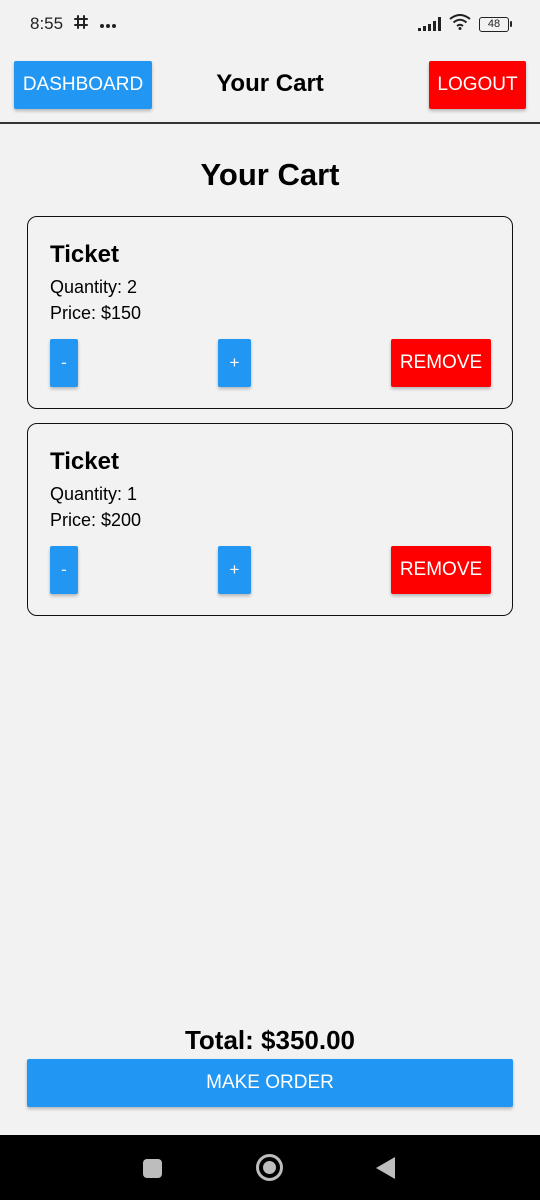 This screenshot has height=1200, width=540. I want to click on system-nav-bar, so click(270, 1167).